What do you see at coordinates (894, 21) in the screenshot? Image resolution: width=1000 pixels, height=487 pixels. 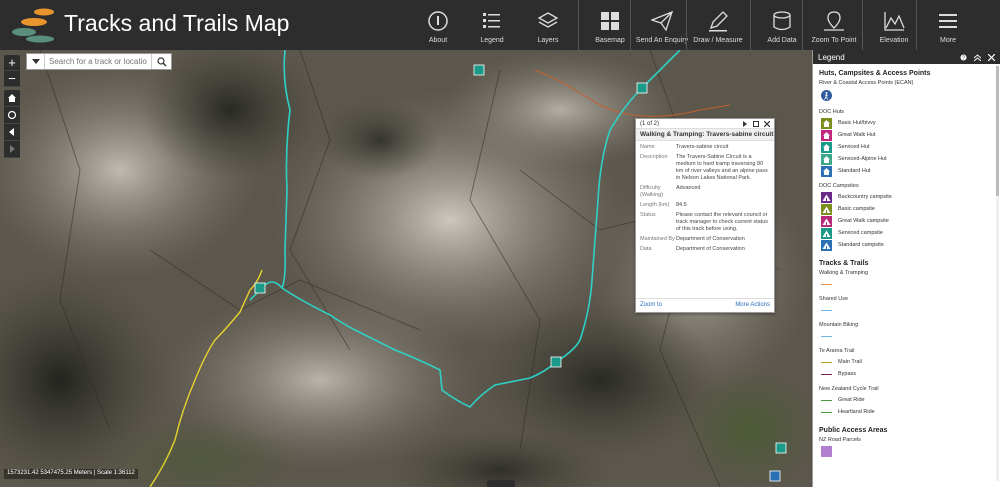 I see `elevation-icon` at bounding box center [894, 21].